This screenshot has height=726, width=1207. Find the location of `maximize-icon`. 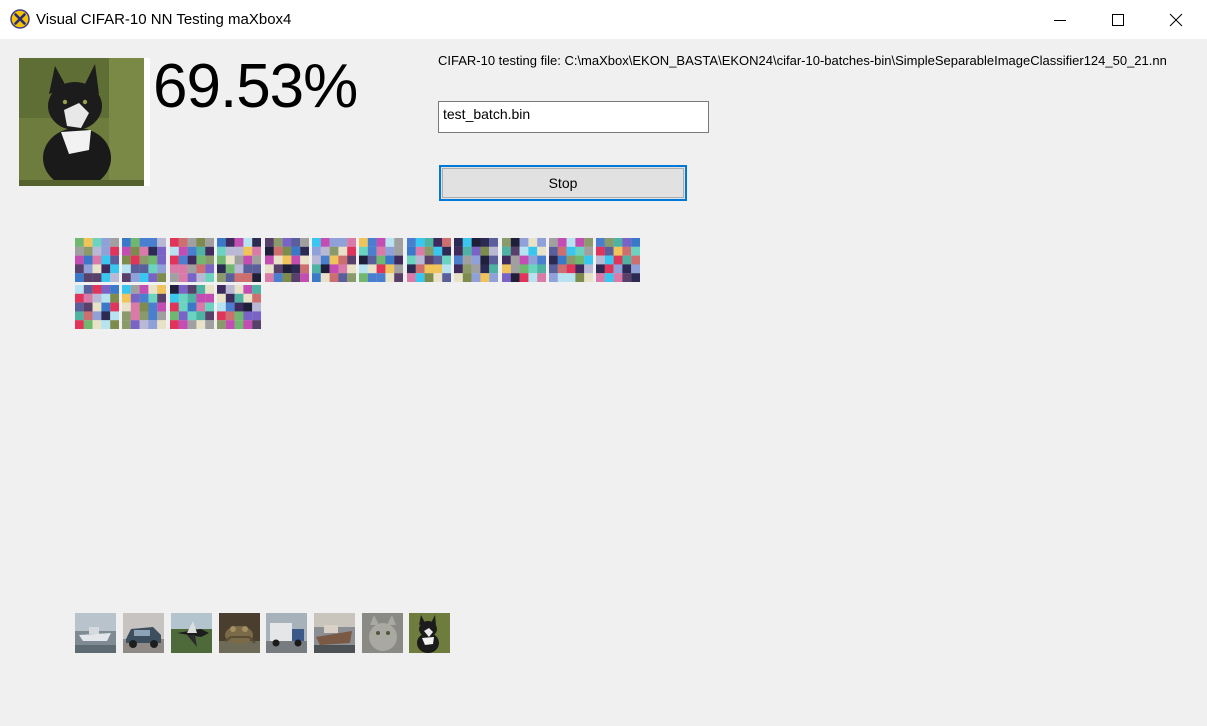

maximize-icon is located at coordinates (1118, 20).